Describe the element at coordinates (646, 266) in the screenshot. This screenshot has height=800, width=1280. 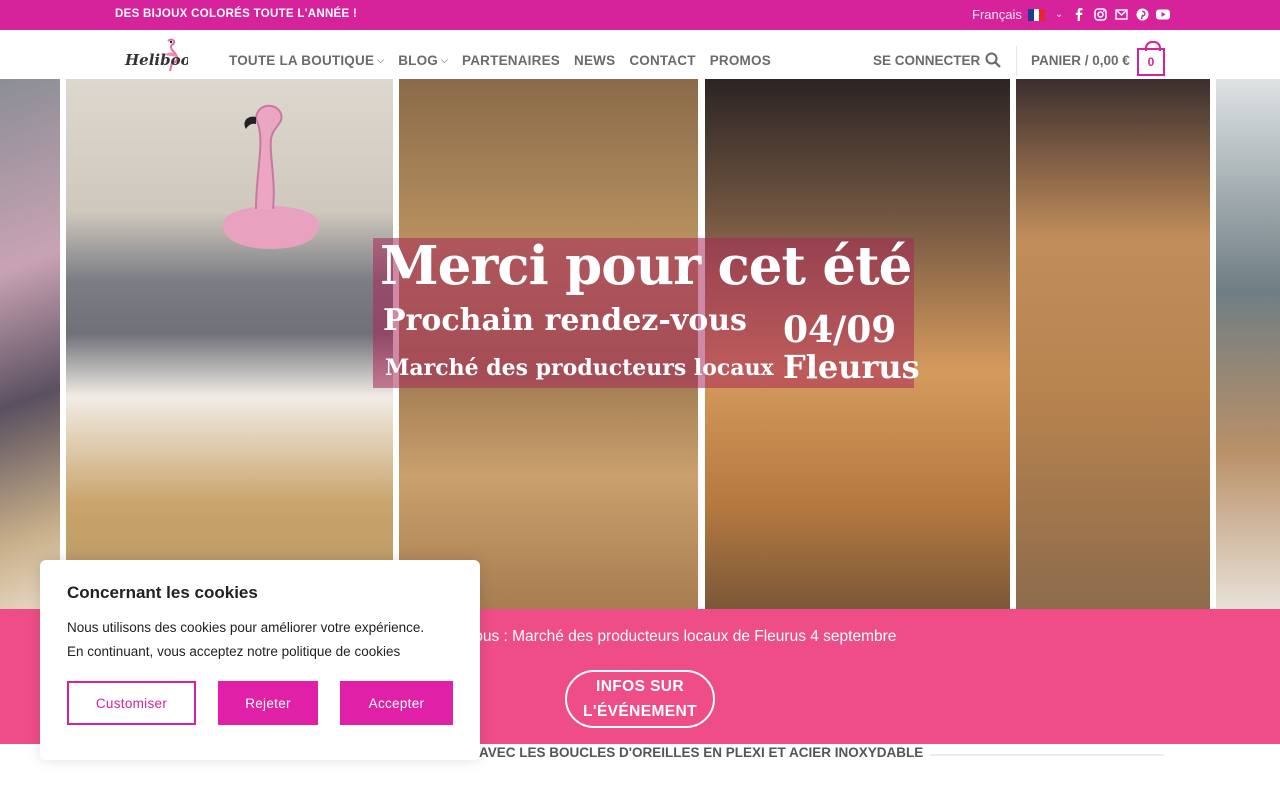
I see `hero-title: Merci pour cet été` at that location.